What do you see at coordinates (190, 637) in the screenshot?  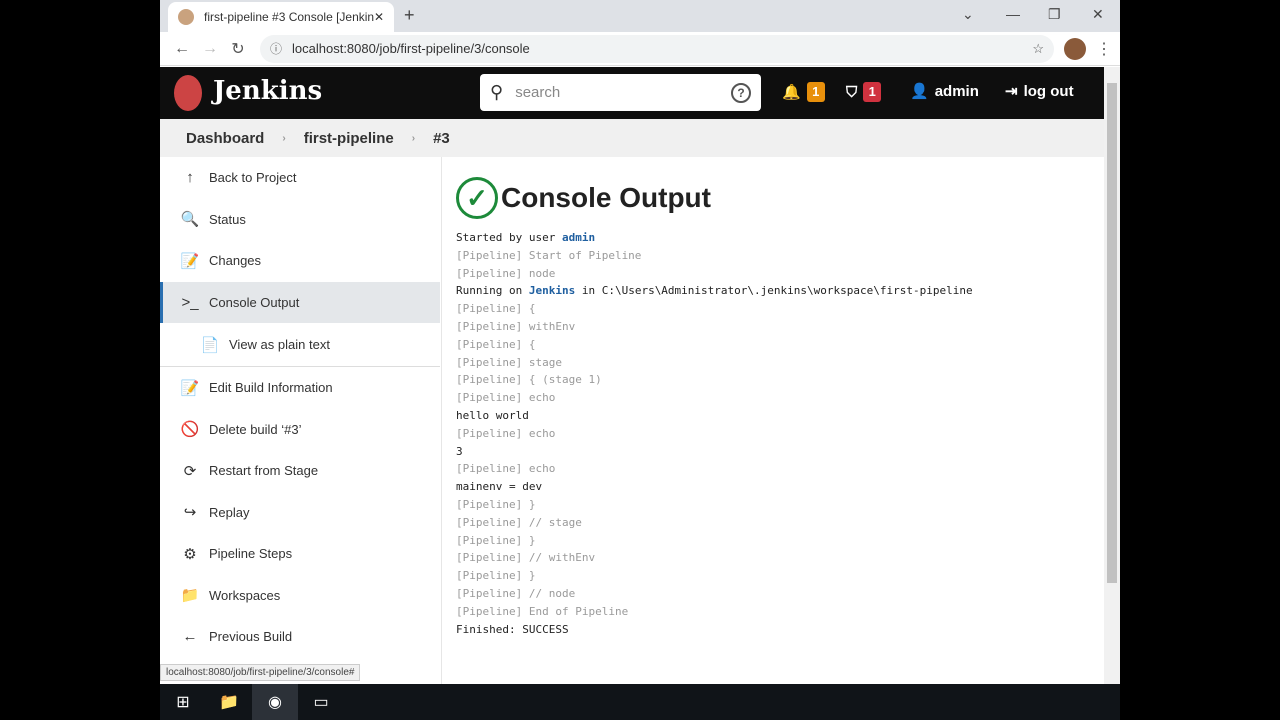 I see `sidebar-icon: ←` at bounding box center [190, 637].